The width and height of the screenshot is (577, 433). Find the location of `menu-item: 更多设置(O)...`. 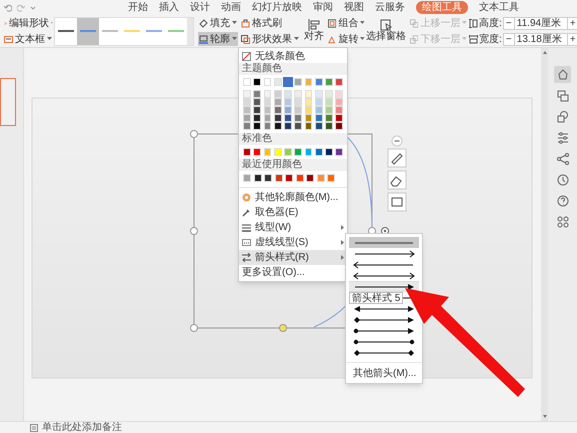

menu-item: 更多设置(O)... is located at coordinates (293, 272).